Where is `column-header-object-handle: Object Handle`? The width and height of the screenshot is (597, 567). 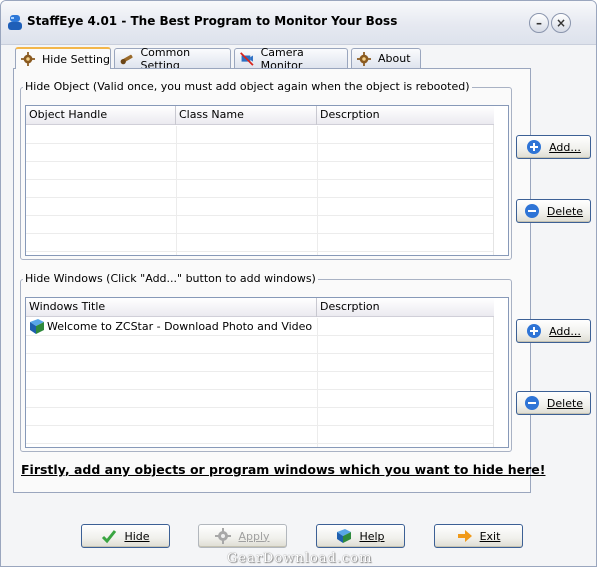
column-header-object-handle: Object Handle is located at coordinates (101, 115).